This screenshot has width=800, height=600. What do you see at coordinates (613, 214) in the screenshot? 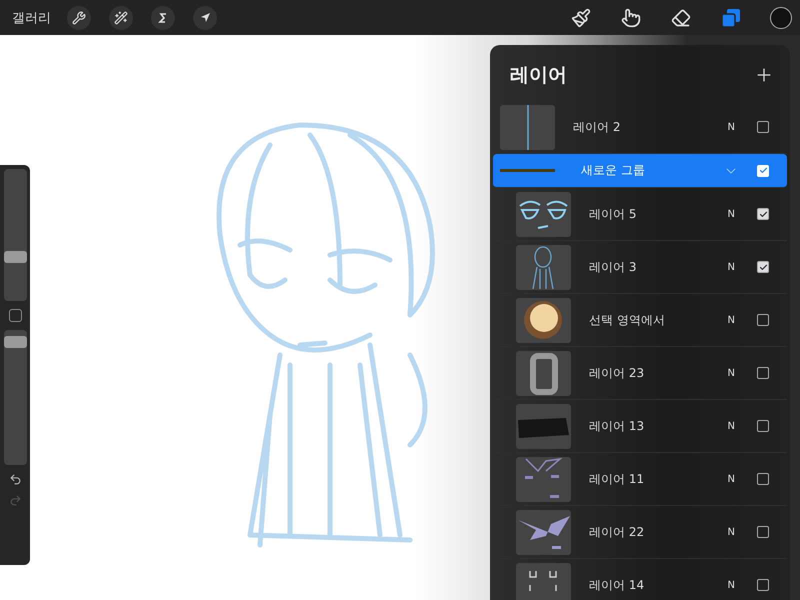
I see `layer-name: 레이어 5` at bounding box center [613, 214].